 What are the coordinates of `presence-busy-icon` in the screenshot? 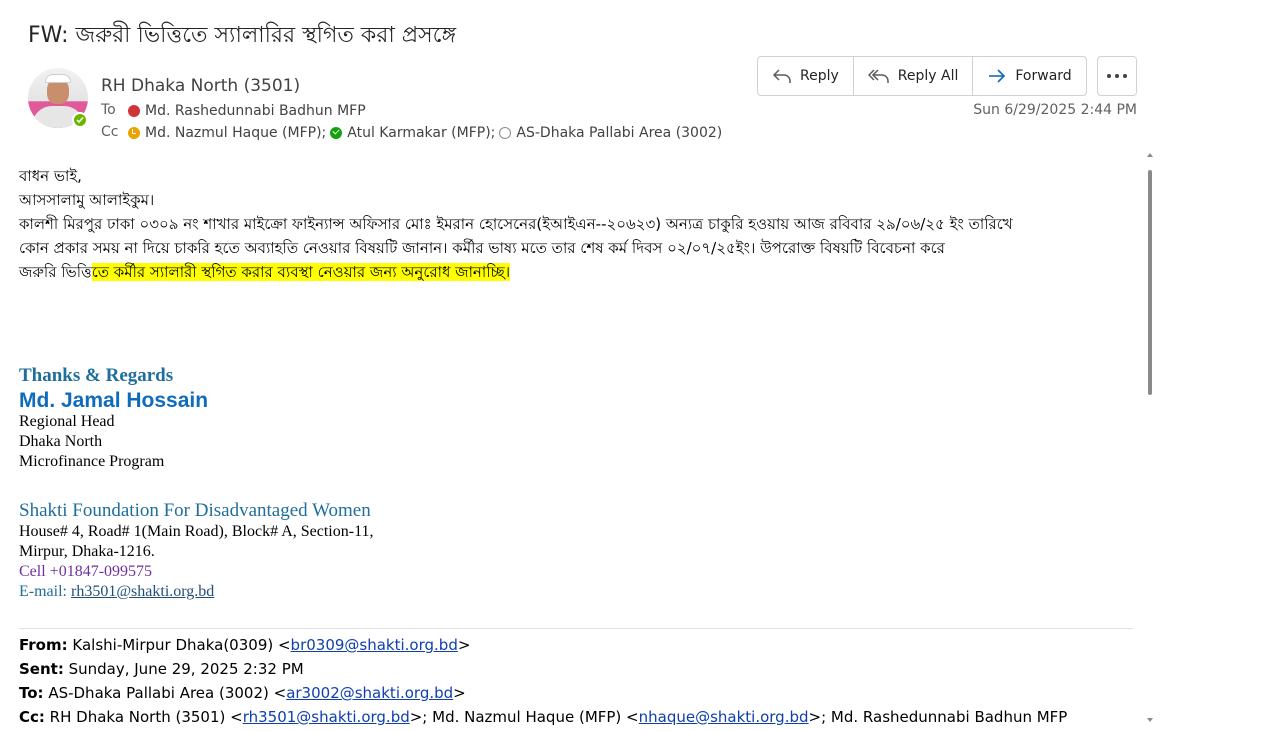 It's located at (134, 111).